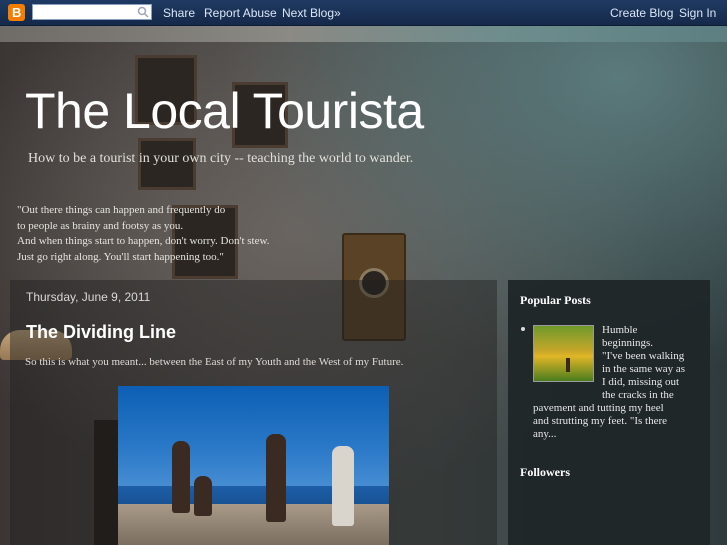 Image resolution: width=727 pixels, height=545 pixels. Describe the element at coordinates (620, 330) in the screenshot. I see `snippet-line: Humble` at that location.